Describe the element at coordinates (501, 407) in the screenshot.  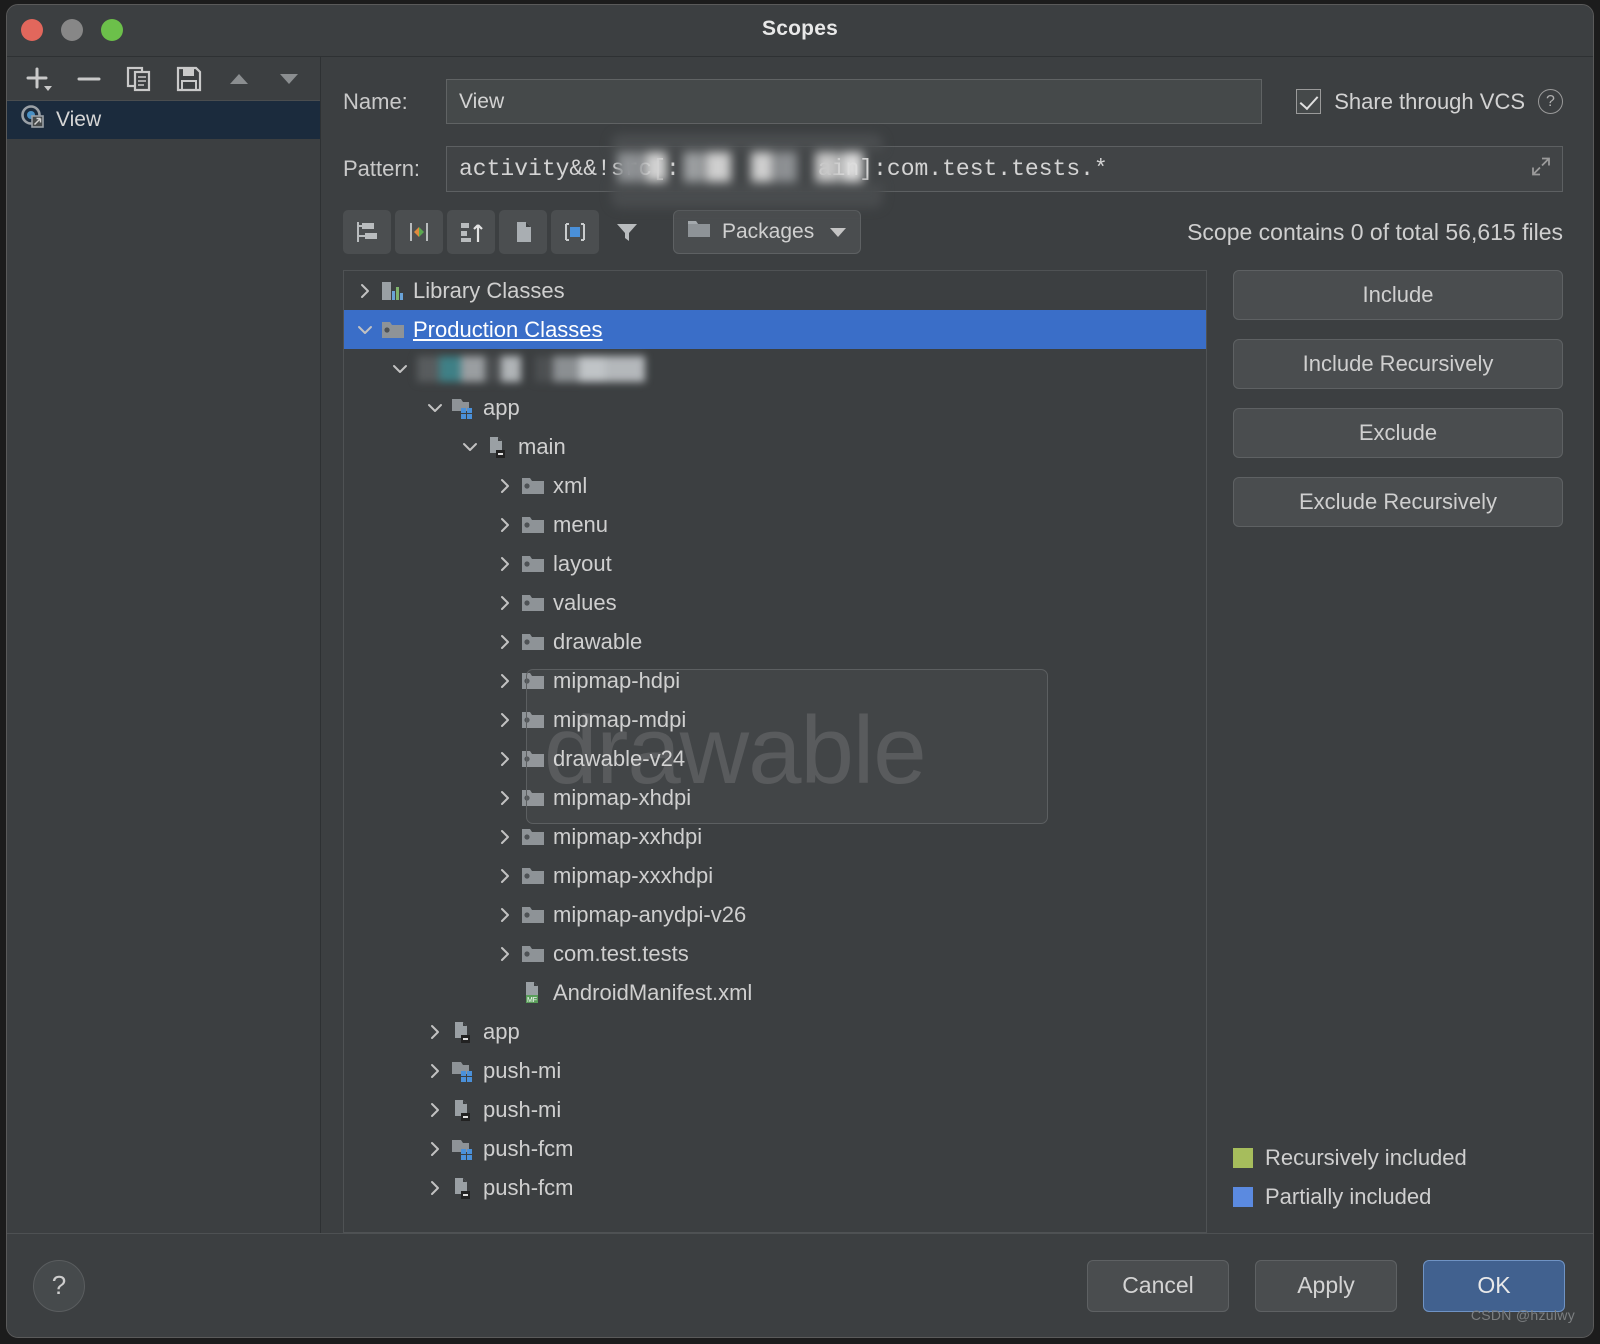
I see `tree-row-label: app` at that location.